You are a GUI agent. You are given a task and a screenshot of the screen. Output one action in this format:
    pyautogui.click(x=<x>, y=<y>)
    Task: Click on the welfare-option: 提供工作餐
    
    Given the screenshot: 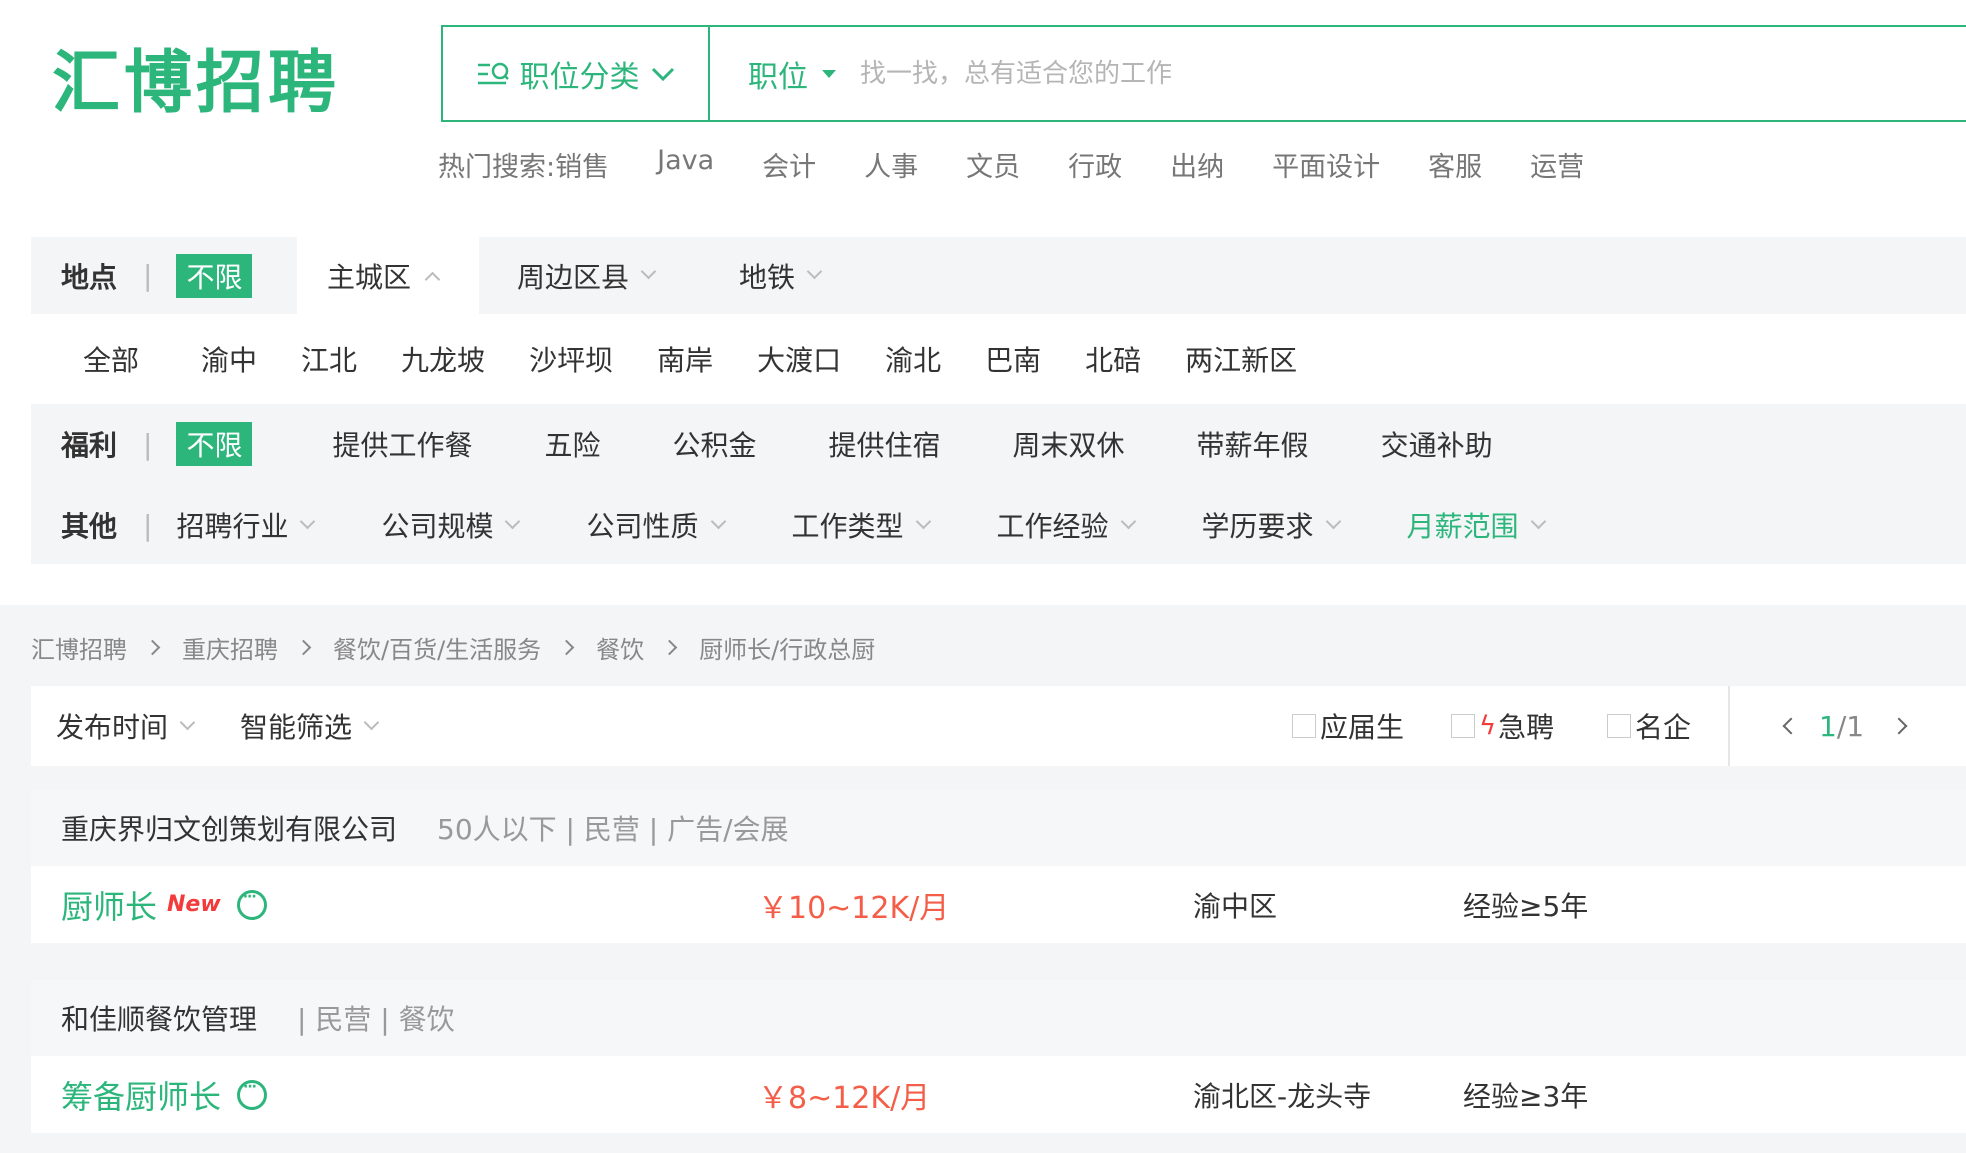 What is the action you would take?
    pyautogui.click(x=402, y=444)
    